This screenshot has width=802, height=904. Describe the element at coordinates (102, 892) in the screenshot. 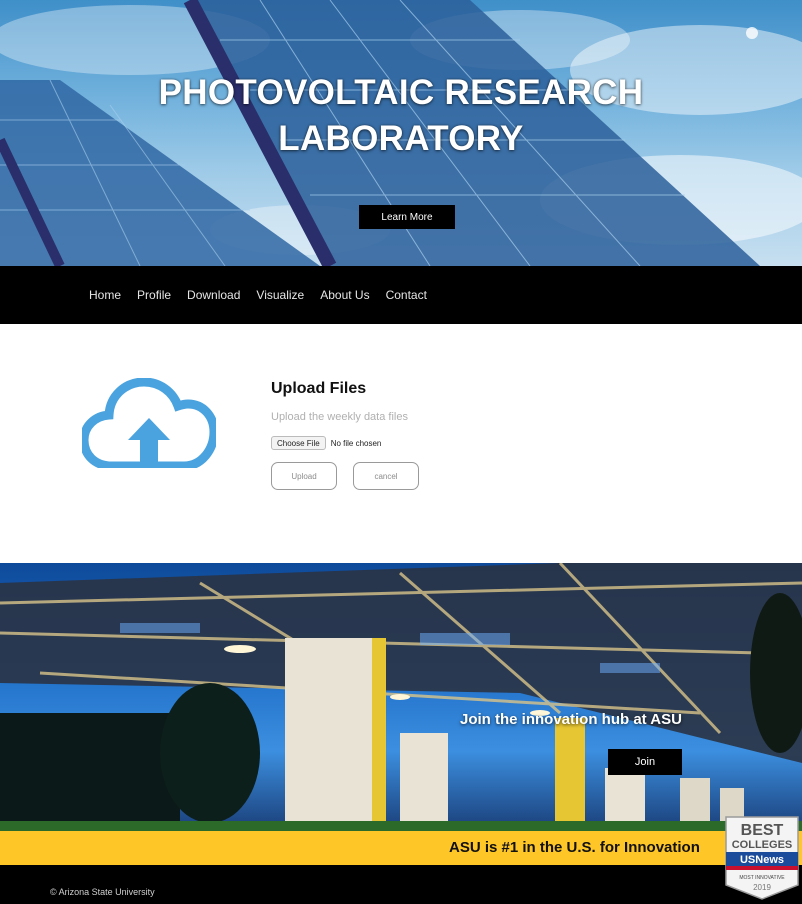

I see `copyright-text: © Arizona State University` at that location.